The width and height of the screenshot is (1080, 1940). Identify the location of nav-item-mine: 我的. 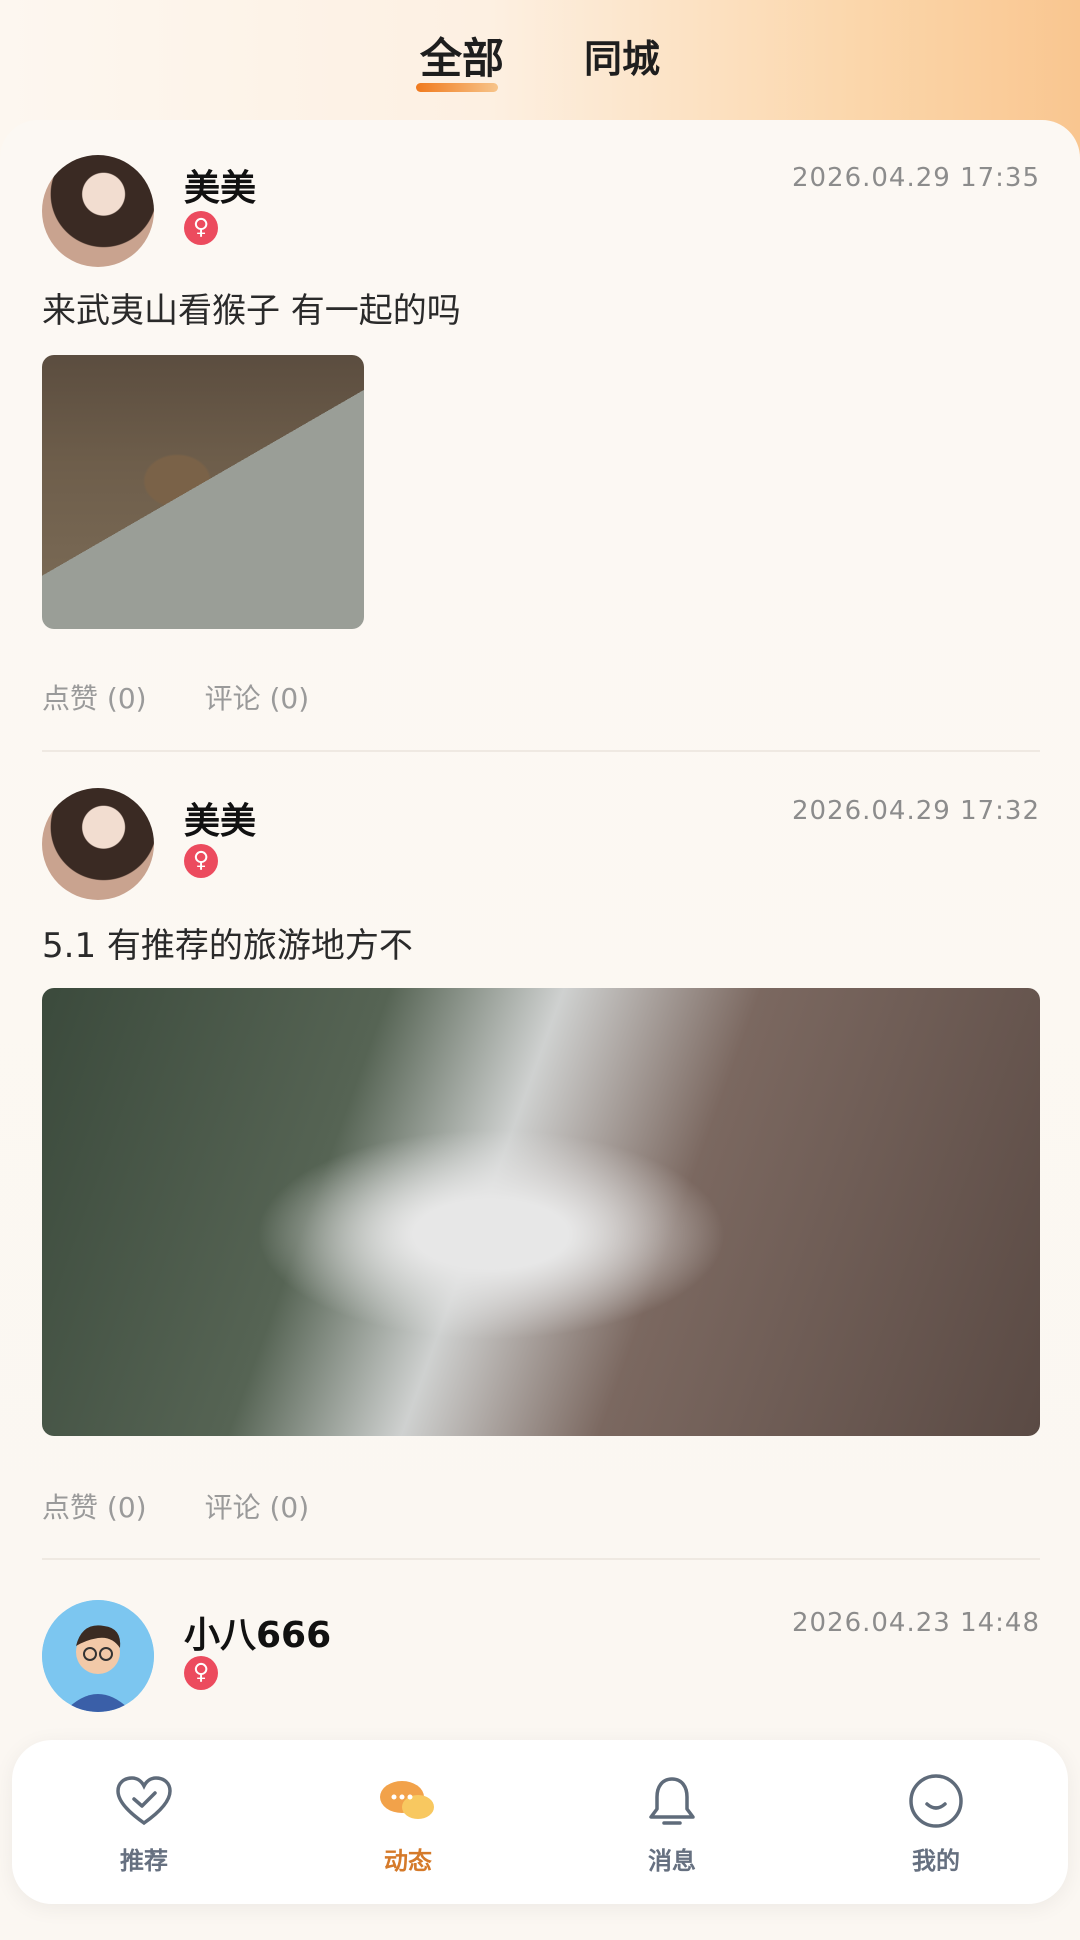
(936, 1822).